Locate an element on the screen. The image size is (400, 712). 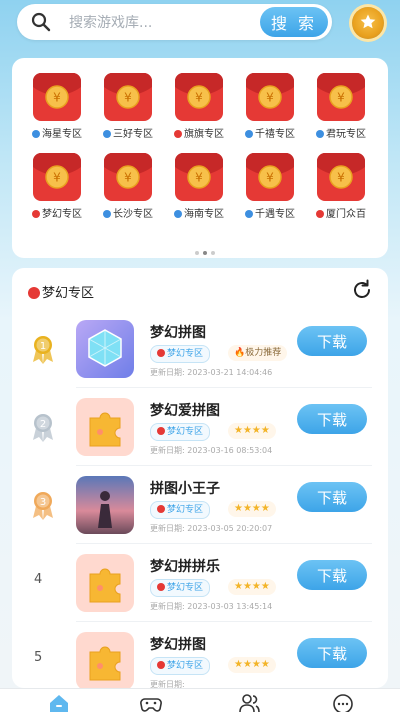
update-date: 更新日期: is located at coordinates (167, 683).